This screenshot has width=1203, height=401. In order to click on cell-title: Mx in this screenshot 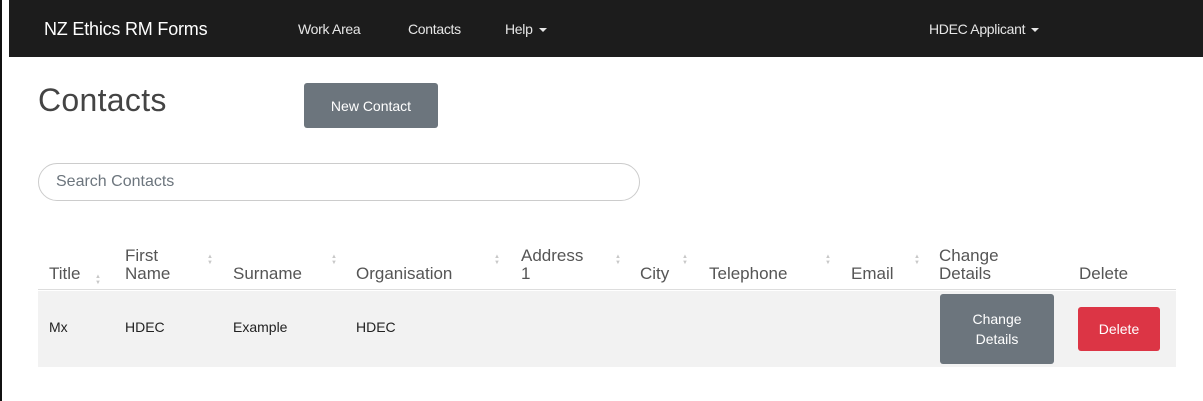, I will do `click(58, 327)`.